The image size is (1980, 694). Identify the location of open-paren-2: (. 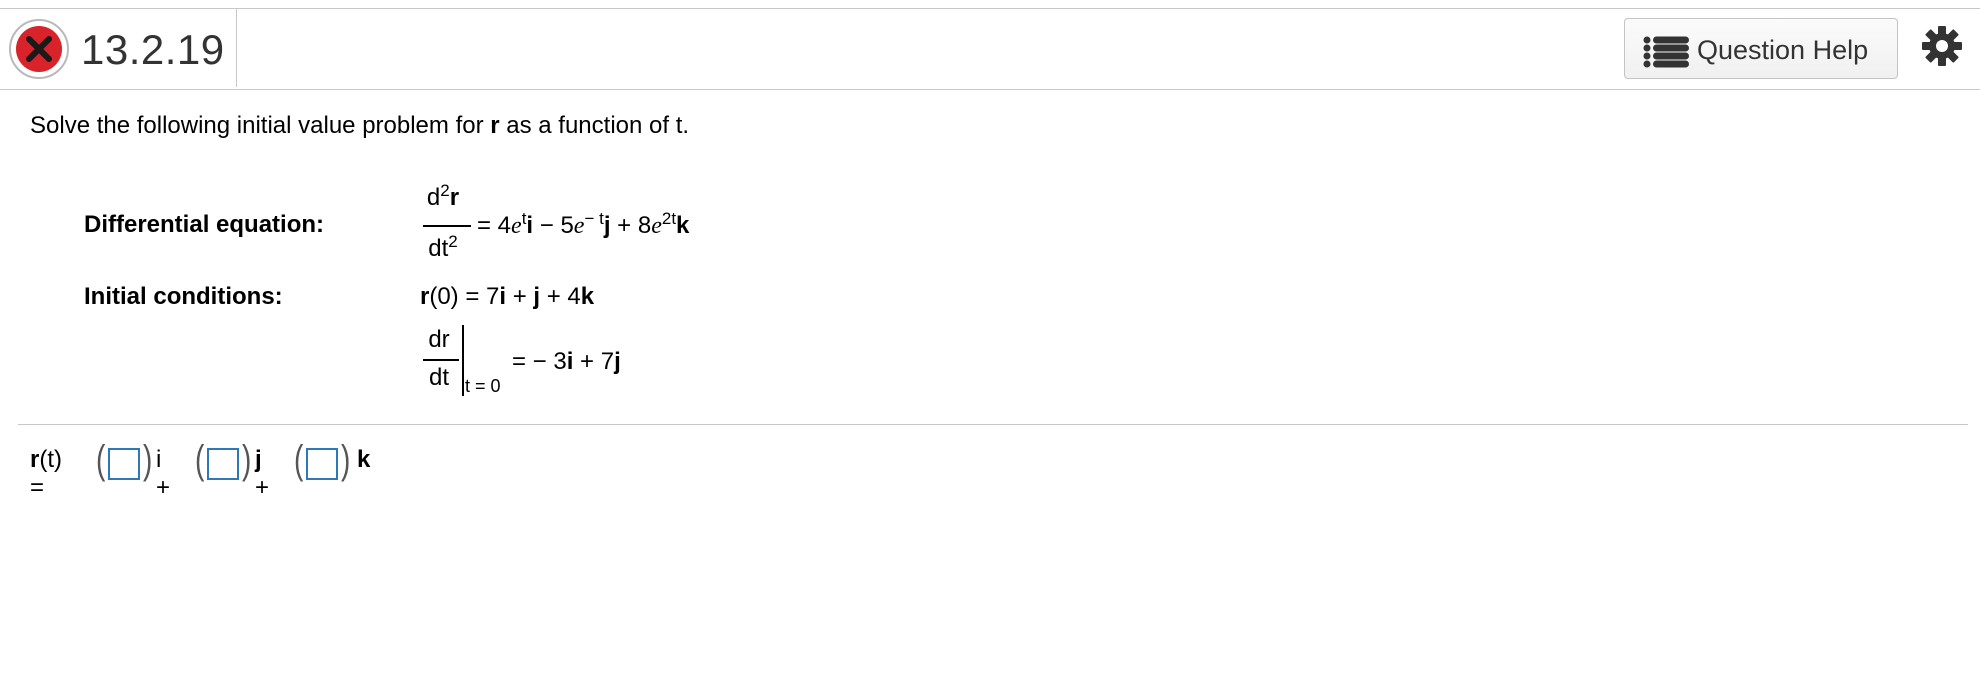
(199, 460).